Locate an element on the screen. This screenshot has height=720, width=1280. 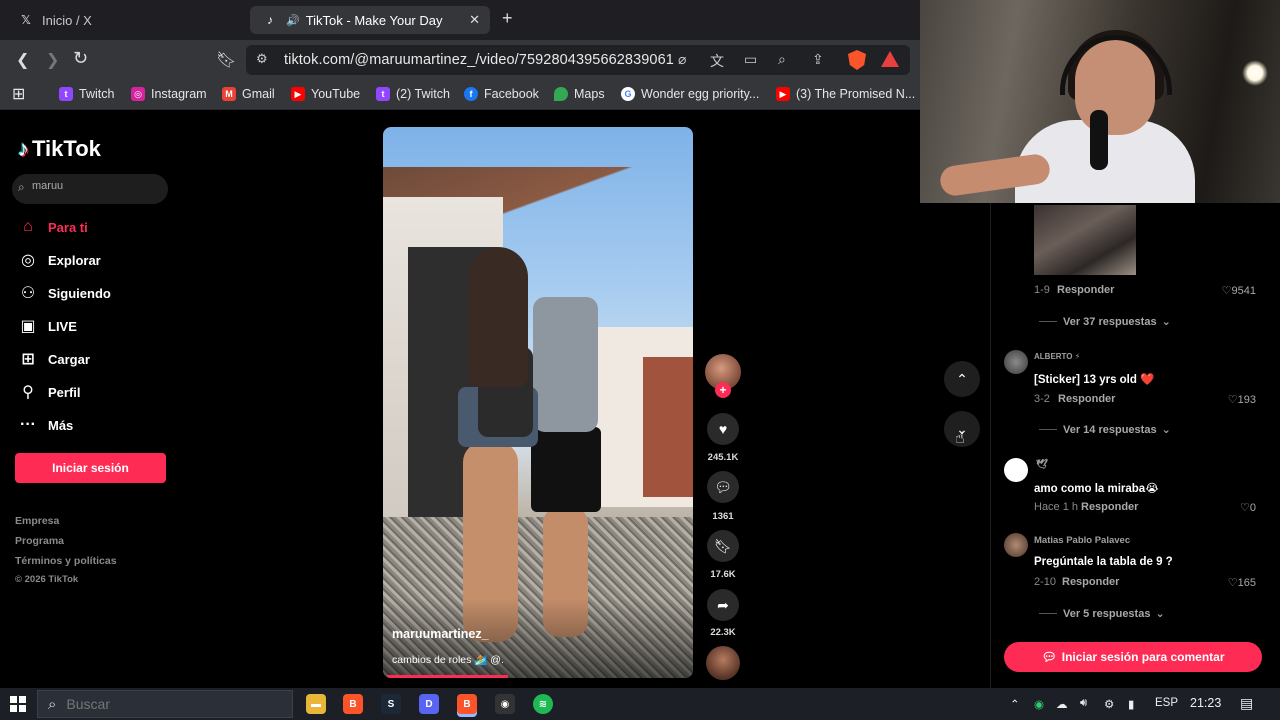
search-box: ⌕ is located at coordinates (90, 189).